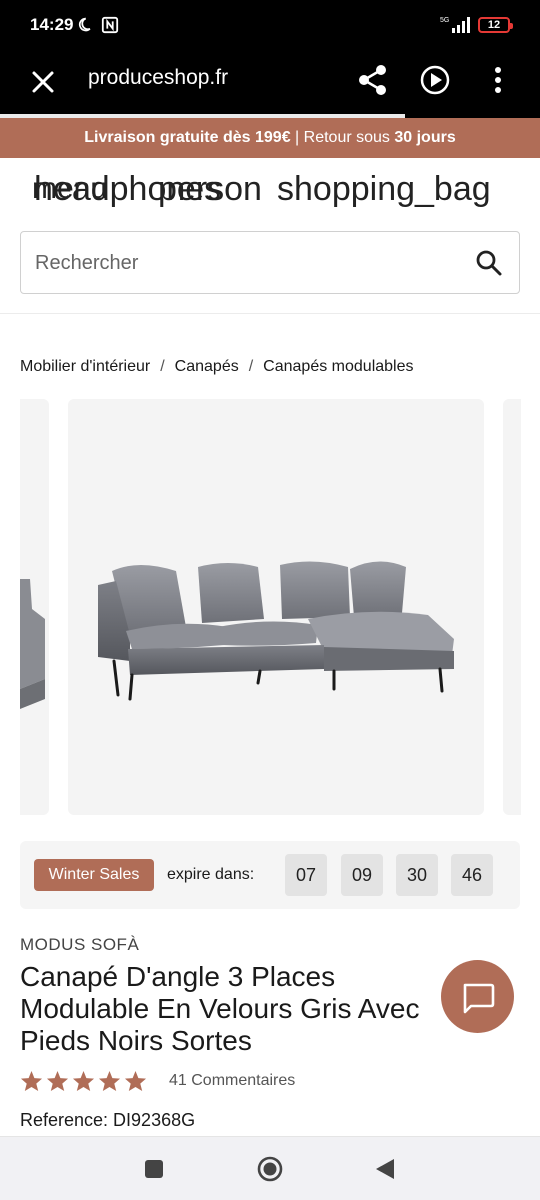 The width and height of the screenshot is (540, 1200). What do you see at coordinates (85, 367) in the screenshot?
I see `breadcrumb-item-mobilier: Mobilier d'intérieur` at bounding box center [85, 367].